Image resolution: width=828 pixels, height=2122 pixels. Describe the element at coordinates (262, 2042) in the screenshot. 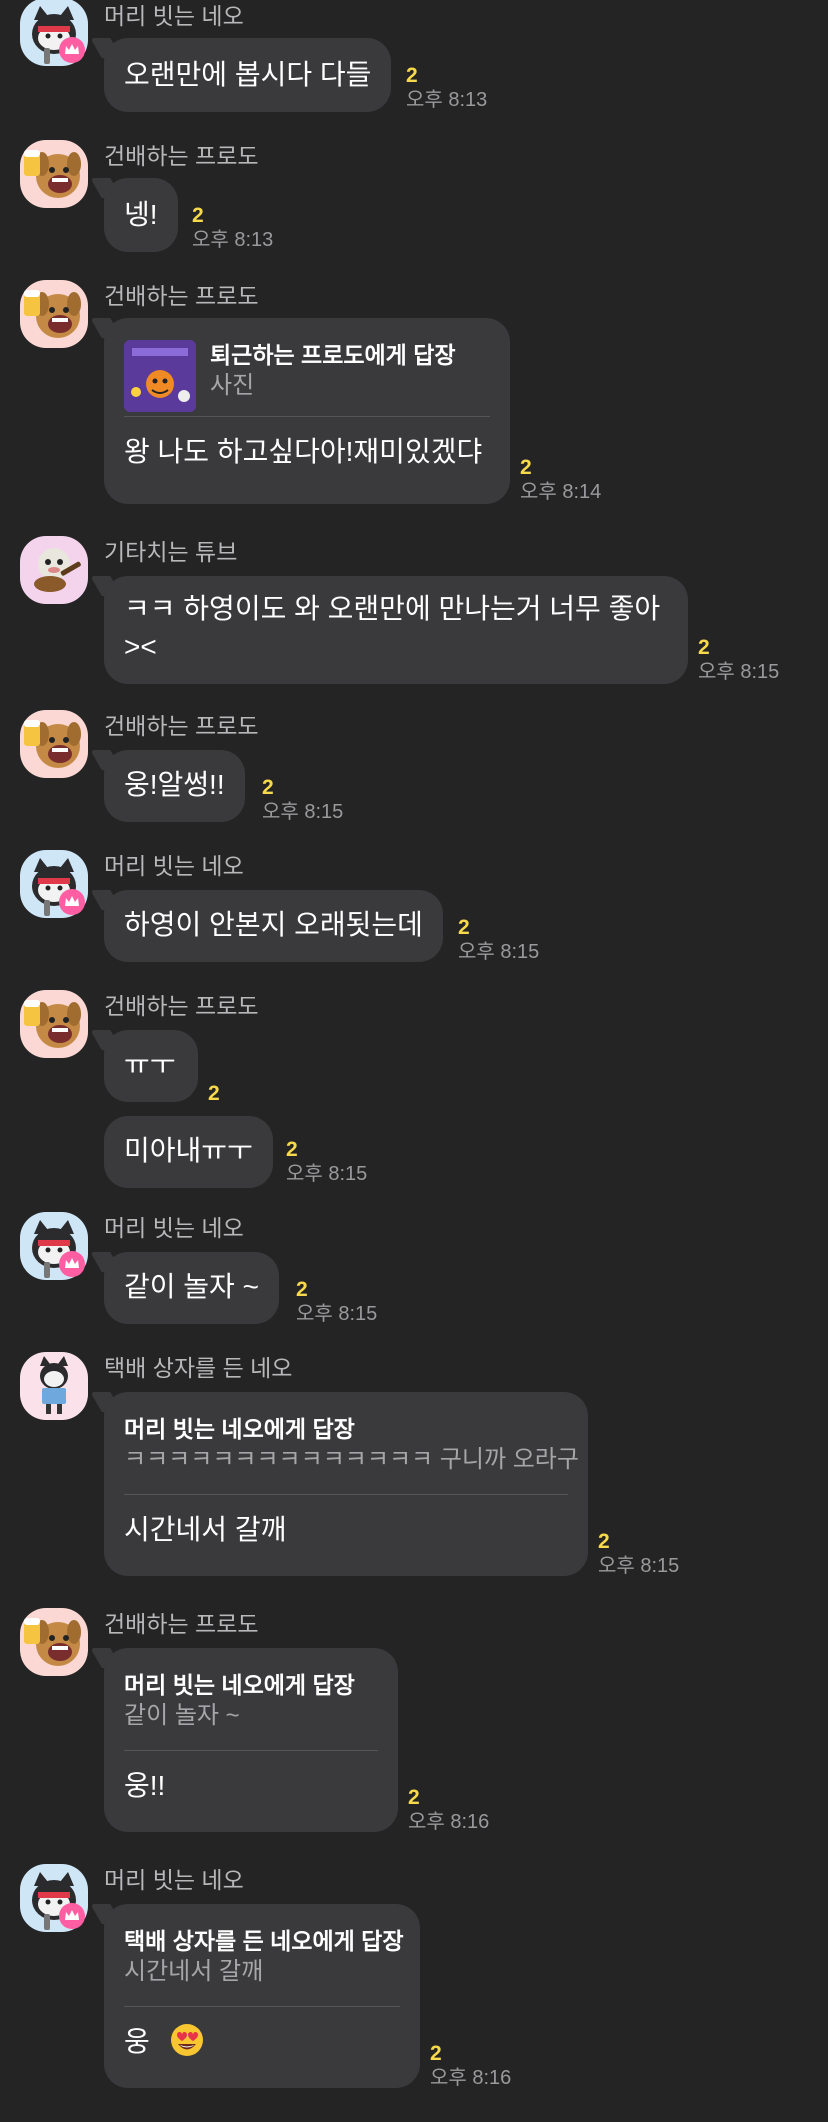

I see `message-text-row: 웅` at that location.